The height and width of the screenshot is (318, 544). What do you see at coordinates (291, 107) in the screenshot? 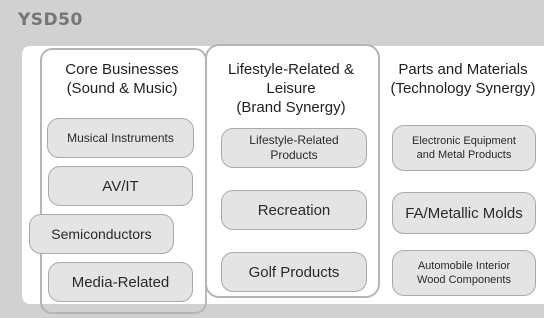
I see `text-line: (Brand Synergy)` at bounding box center [291, 107].